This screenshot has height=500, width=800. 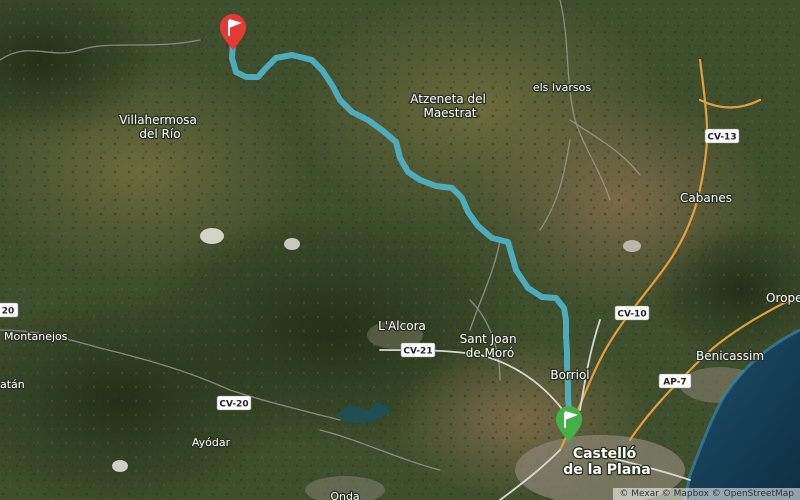 What do you see at coordinates (36, 337) in the screenshot?
I see `place-label-montanejos: Montanejos` at bounding box center [36, 337].